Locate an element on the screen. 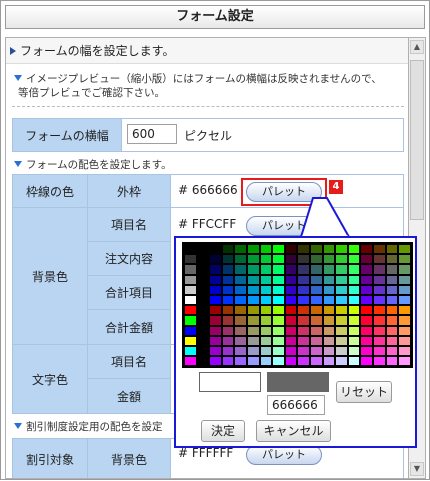  hex-value-input: 666666 is located at coordinates (296, 405).